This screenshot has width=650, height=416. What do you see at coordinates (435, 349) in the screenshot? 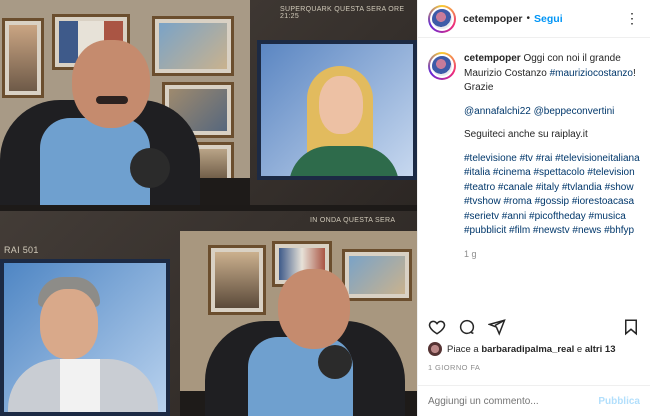
I see `liker-avatar` at bounding box center [435, 349].